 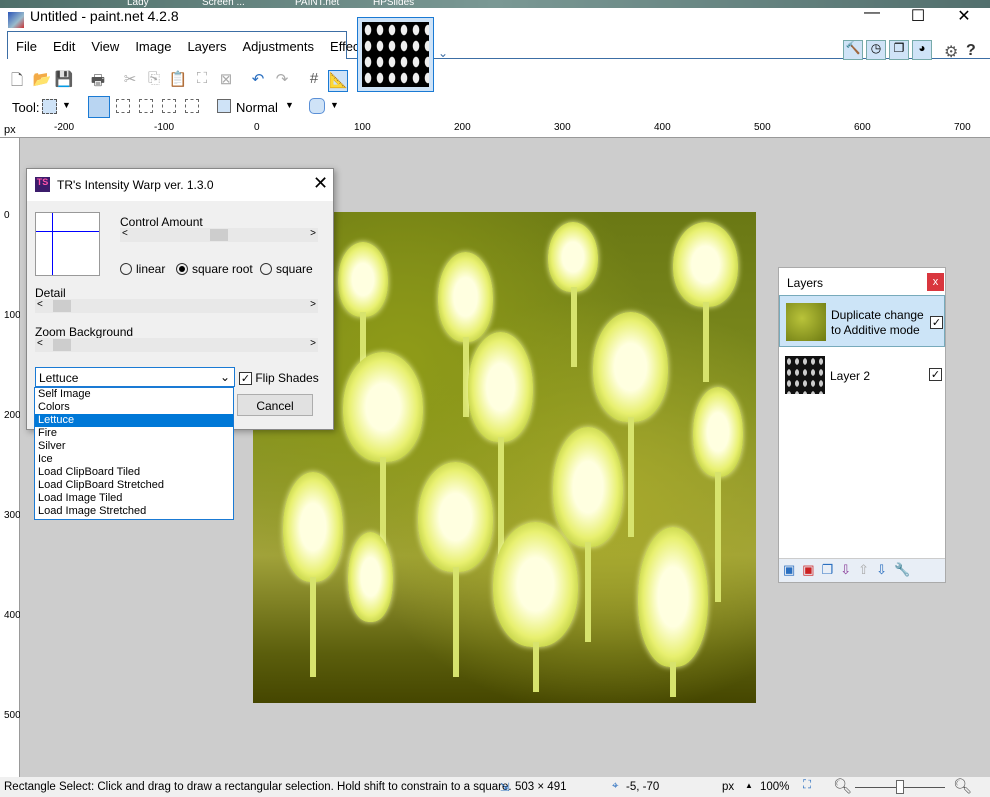 I want to click on maximize-button: ☐, so click(x=918, y=16).